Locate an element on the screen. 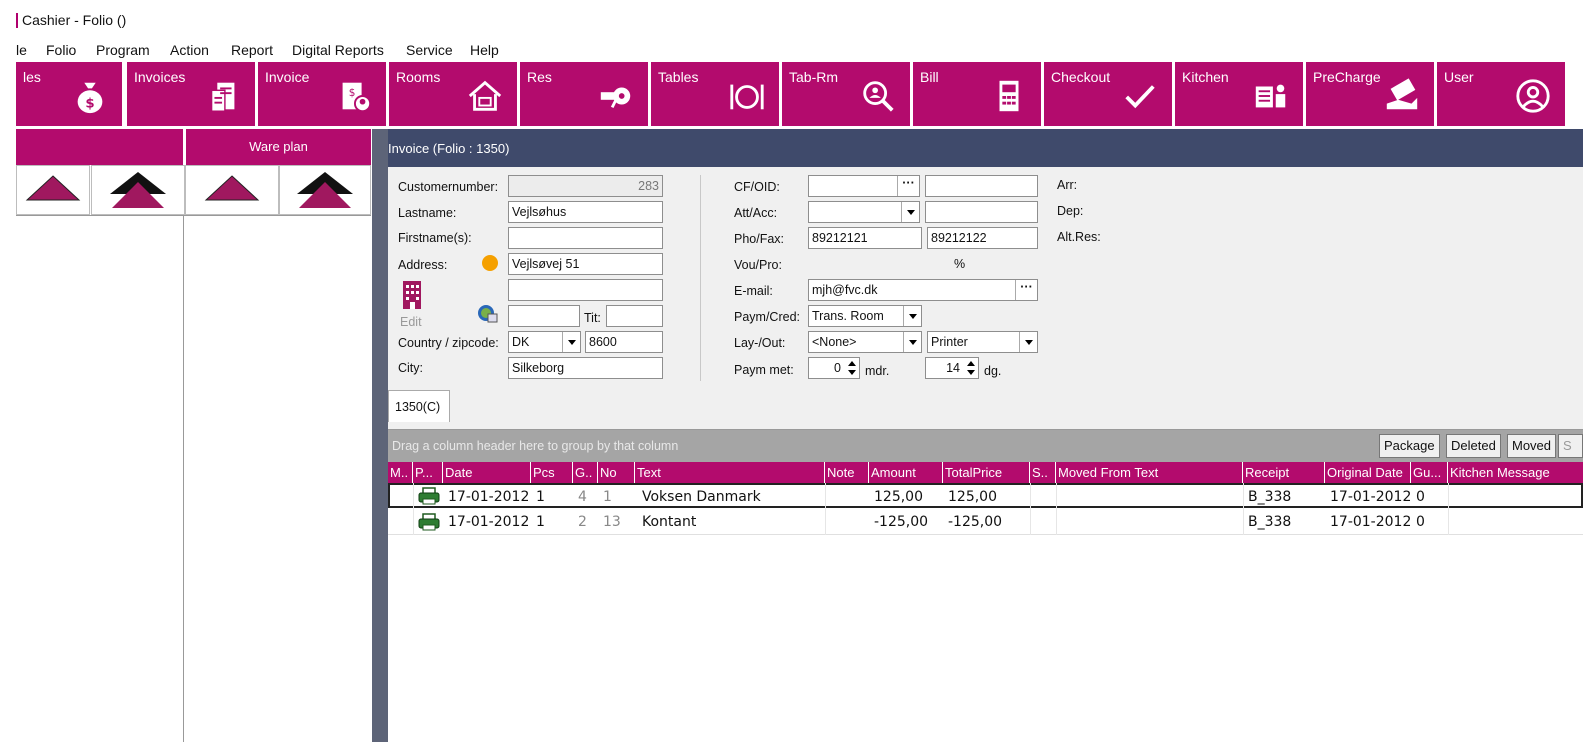 This screenshot has width=1583, height=742. firstname-field is located at coordinates (585, 238).